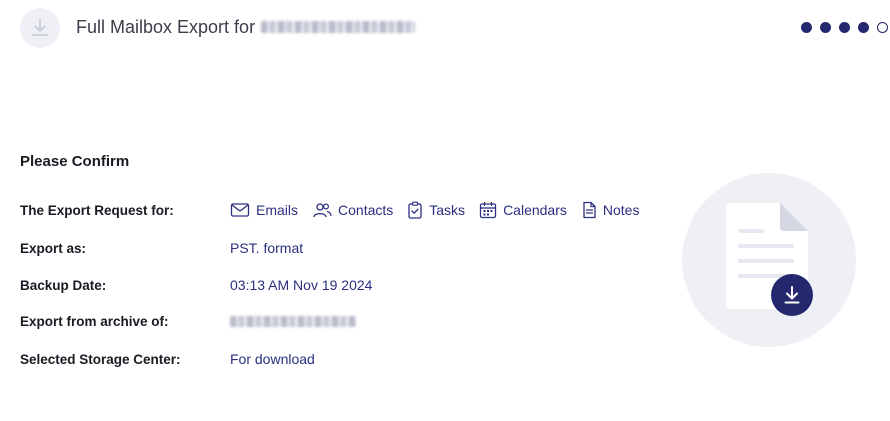 The width and height of the screenshot is (890, 421). I want to click on type-contacts-label: Contacts, so click(366, 210).